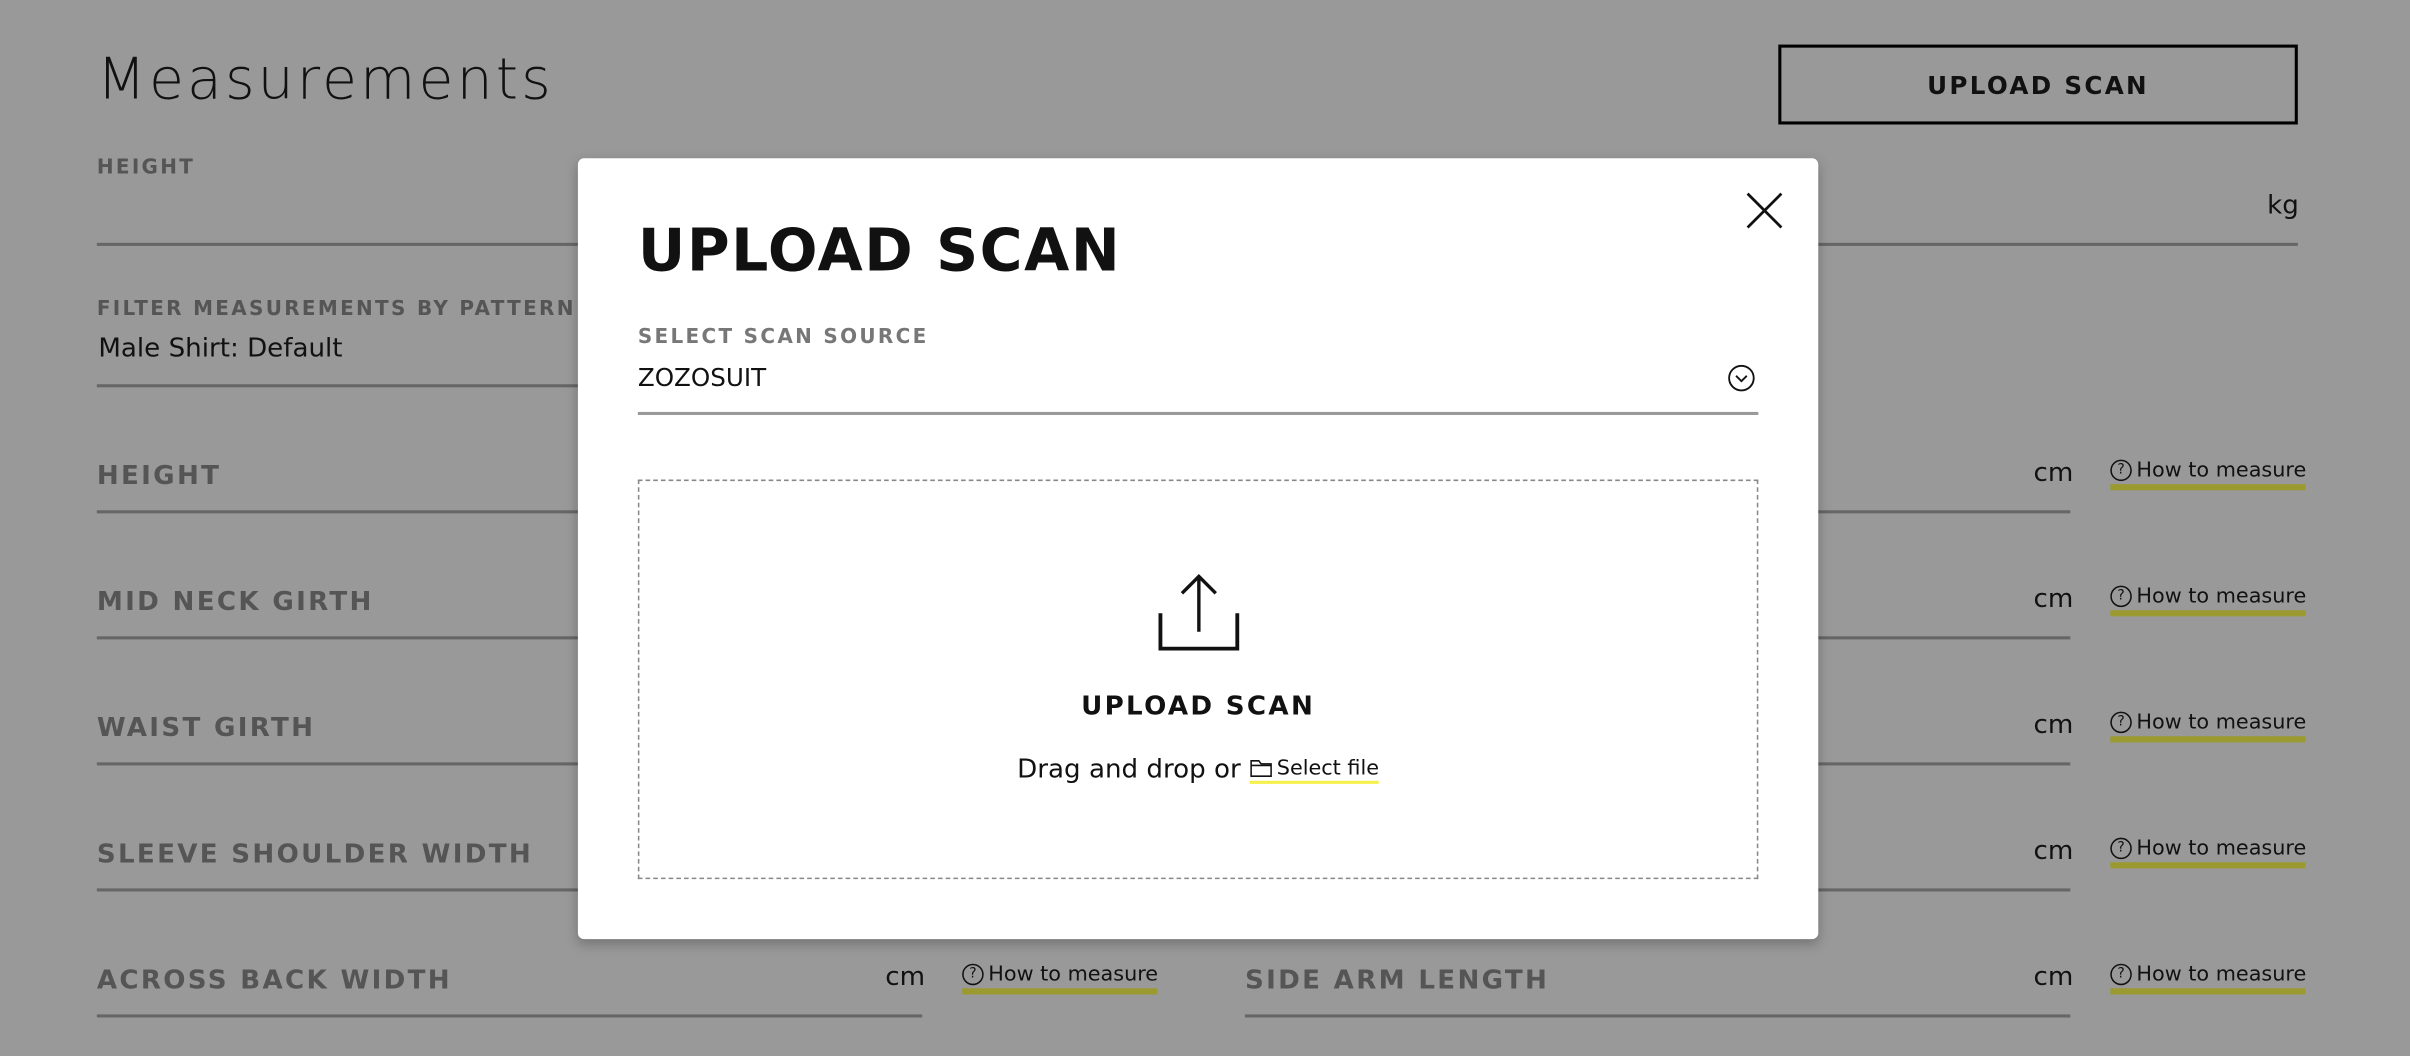 The height and width of the screenshot is (1056, 2410). I want to click on page-title: Measurements, so click(325, 79).